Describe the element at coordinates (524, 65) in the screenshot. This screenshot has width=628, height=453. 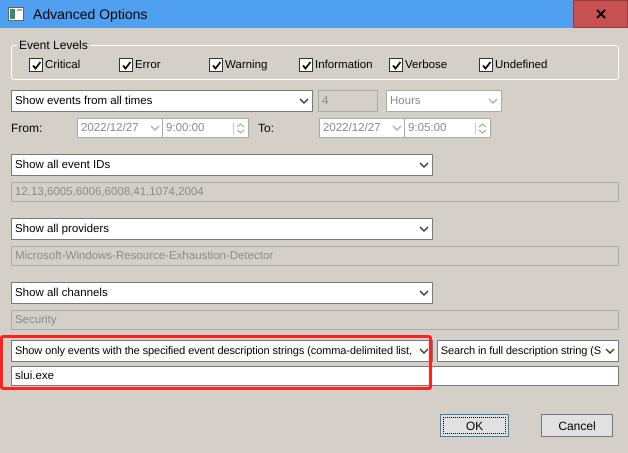
I see `level-checkbox: Undefined` at that location.